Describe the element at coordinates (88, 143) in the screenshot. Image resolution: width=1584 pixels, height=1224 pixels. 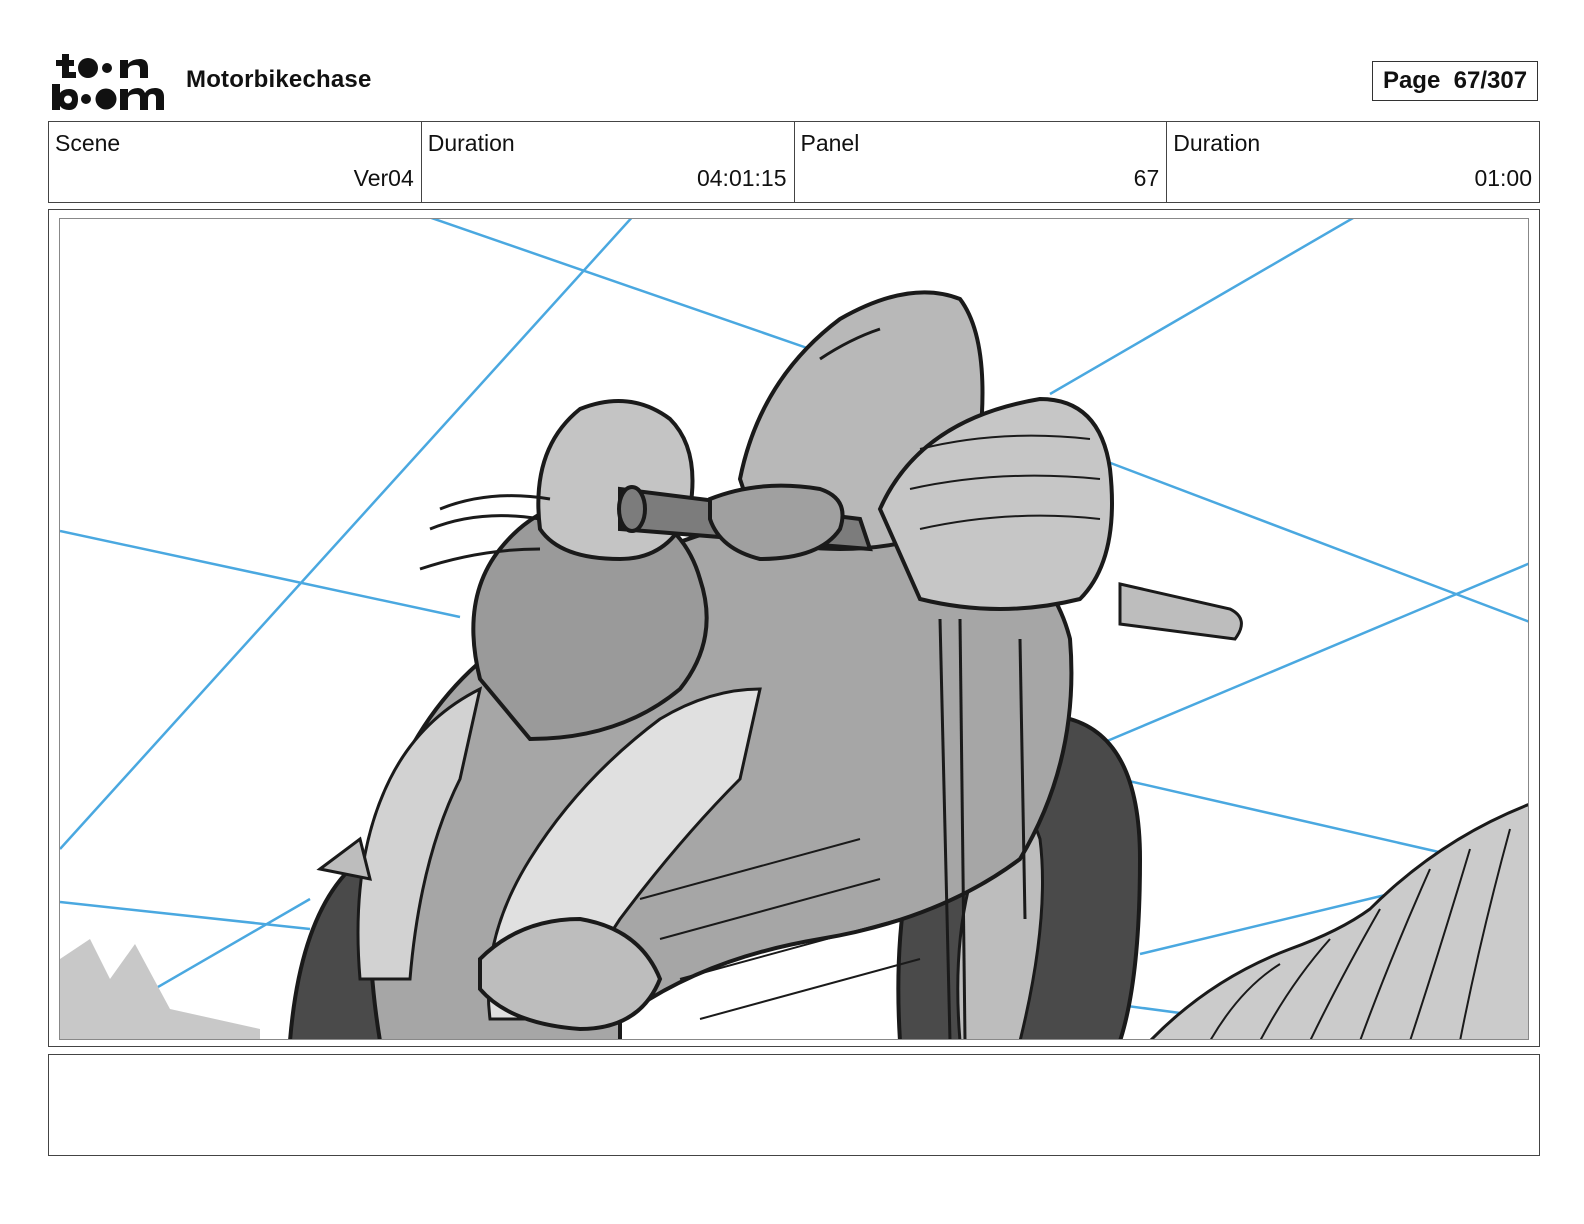
I see `scene-label: Scene` at that location.